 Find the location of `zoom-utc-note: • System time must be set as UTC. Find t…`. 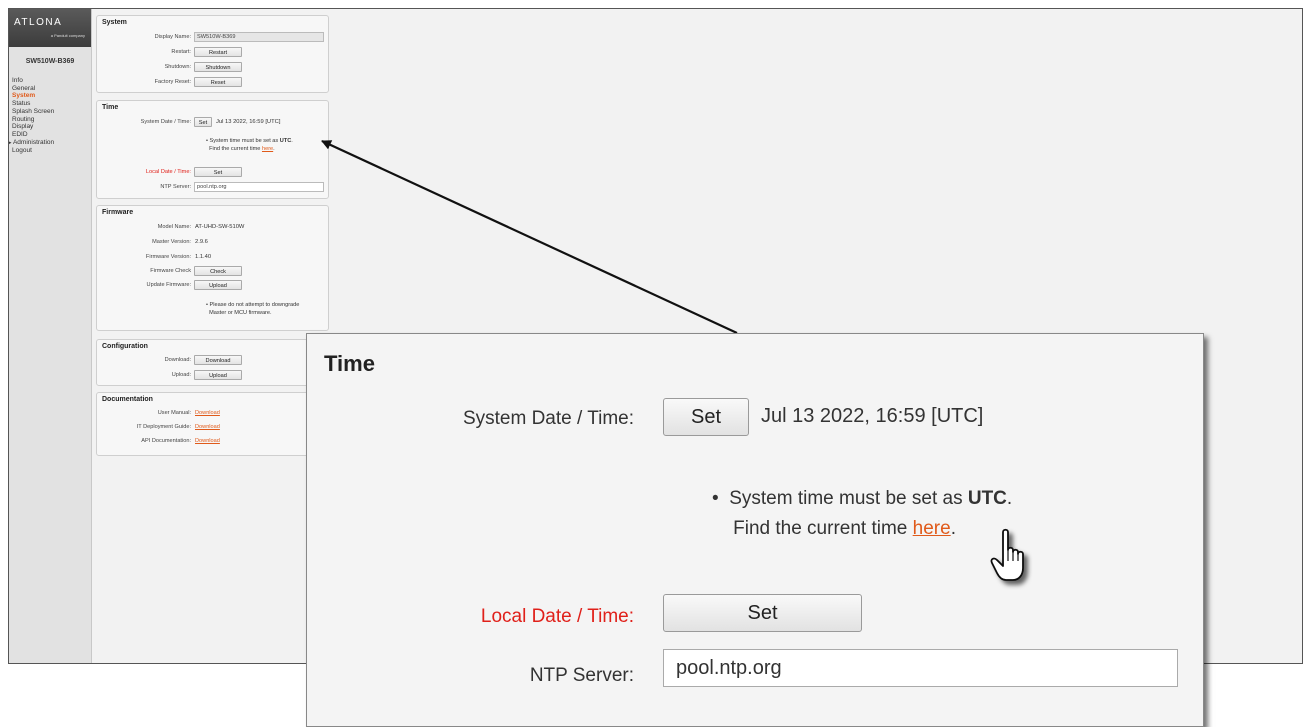

zoom-utc-note: • System time must be set as UTC. Find t… is located at coordinates (862, 513).